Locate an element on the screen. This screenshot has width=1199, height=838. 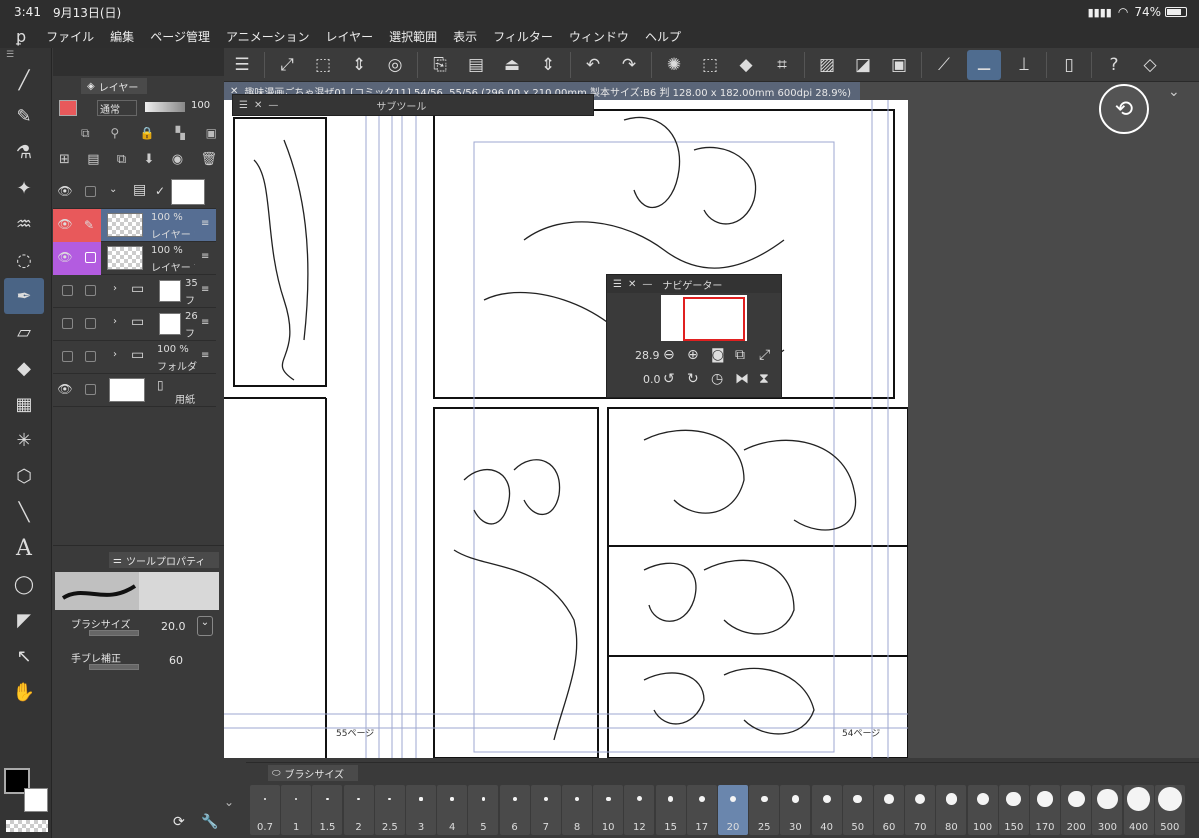
navigator-view-rect is located at coordinates (714, 319).